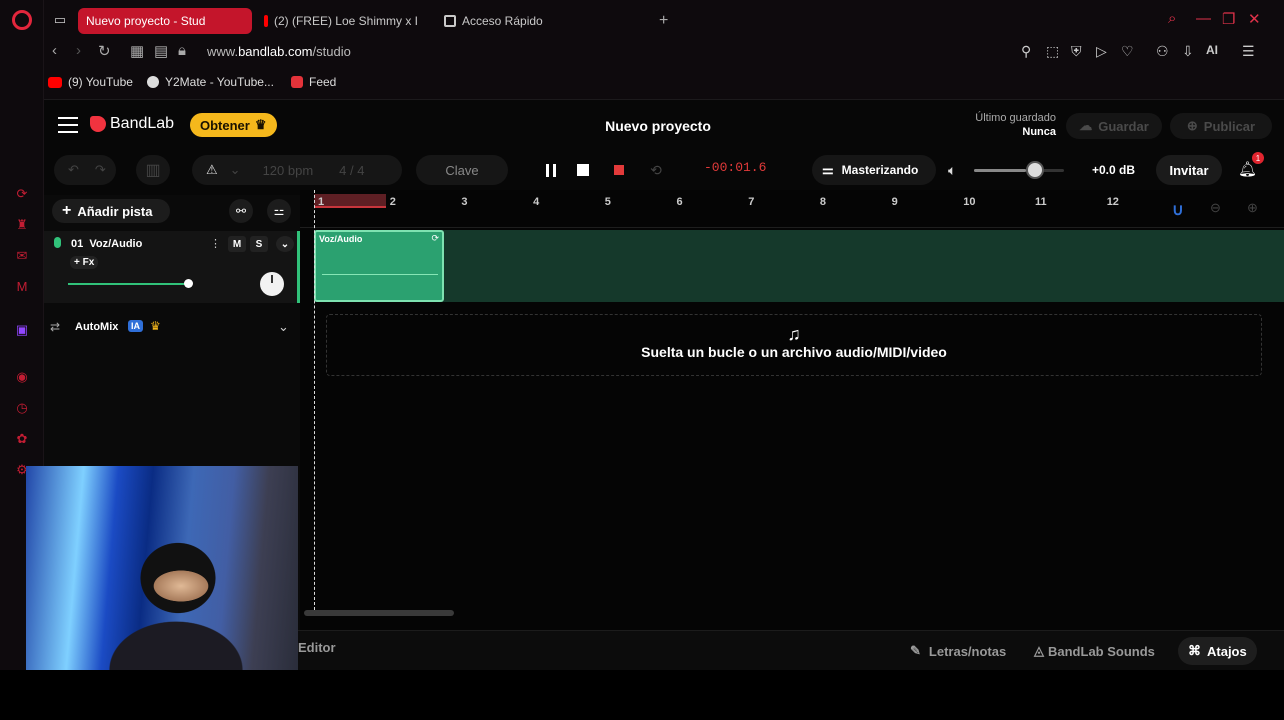 This screenshot has width=1284, height=720. Describe the element at coordinates (1258, 158) in the screenshot. I see `notification-badge: 1` at that location.